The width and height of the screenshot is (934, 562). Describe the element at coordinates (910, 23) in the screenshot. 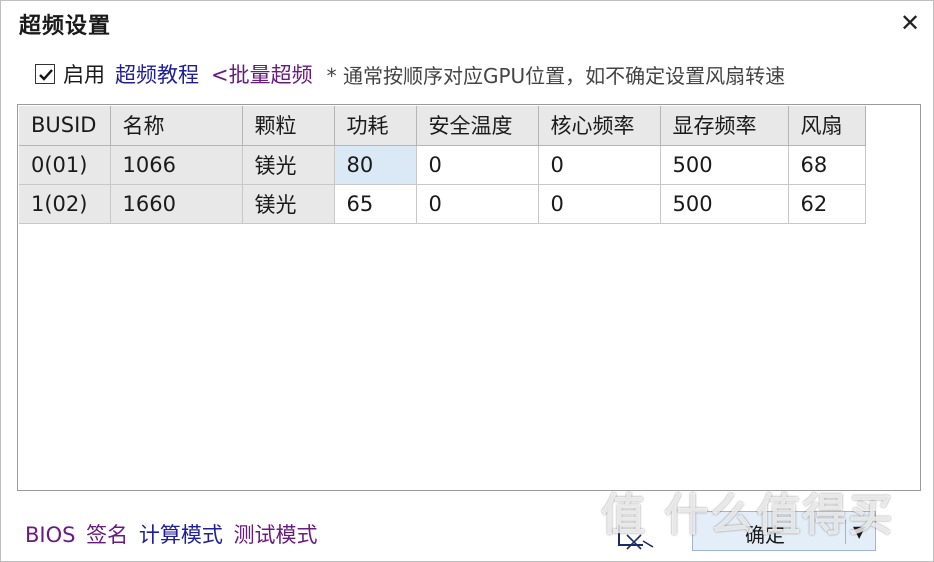

I see `close-icon: ✕` at that location.